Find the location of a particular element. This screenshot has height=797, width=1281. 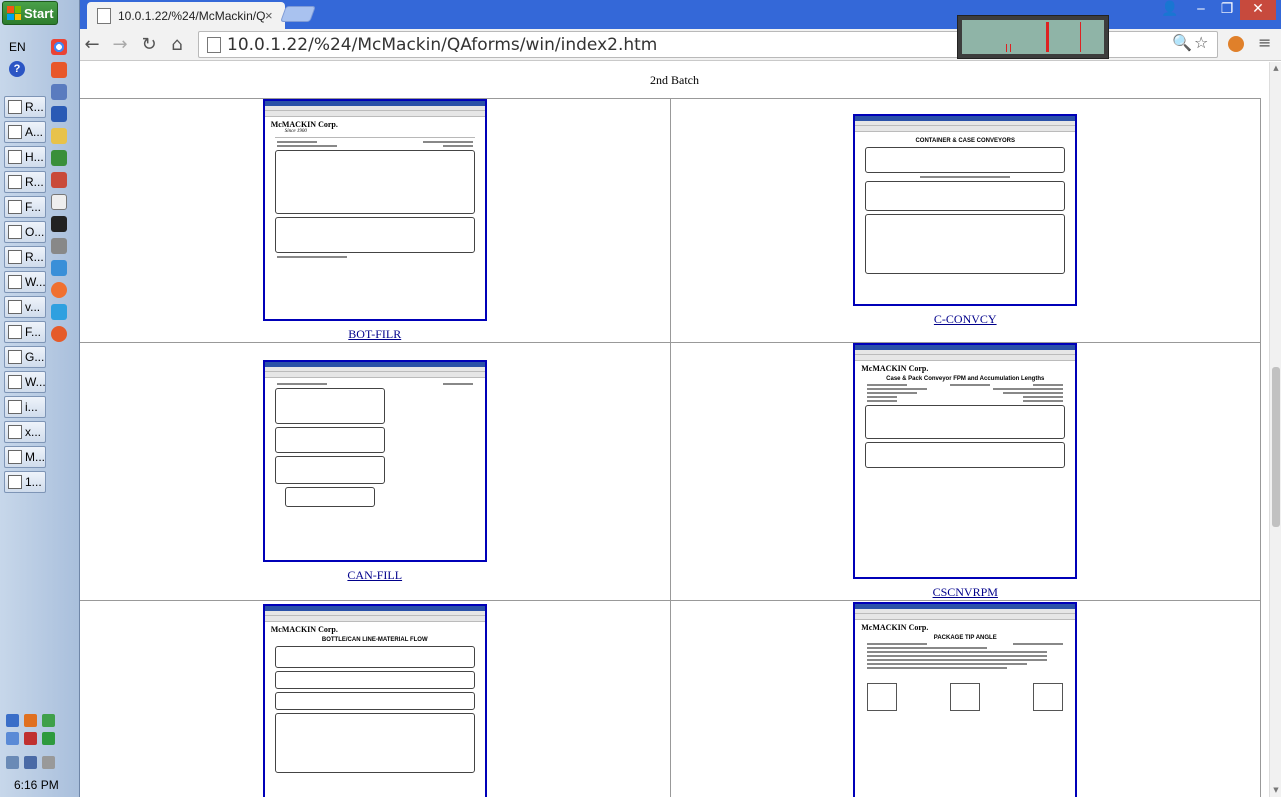

start-label: Start is located at coordinates (39, 13).